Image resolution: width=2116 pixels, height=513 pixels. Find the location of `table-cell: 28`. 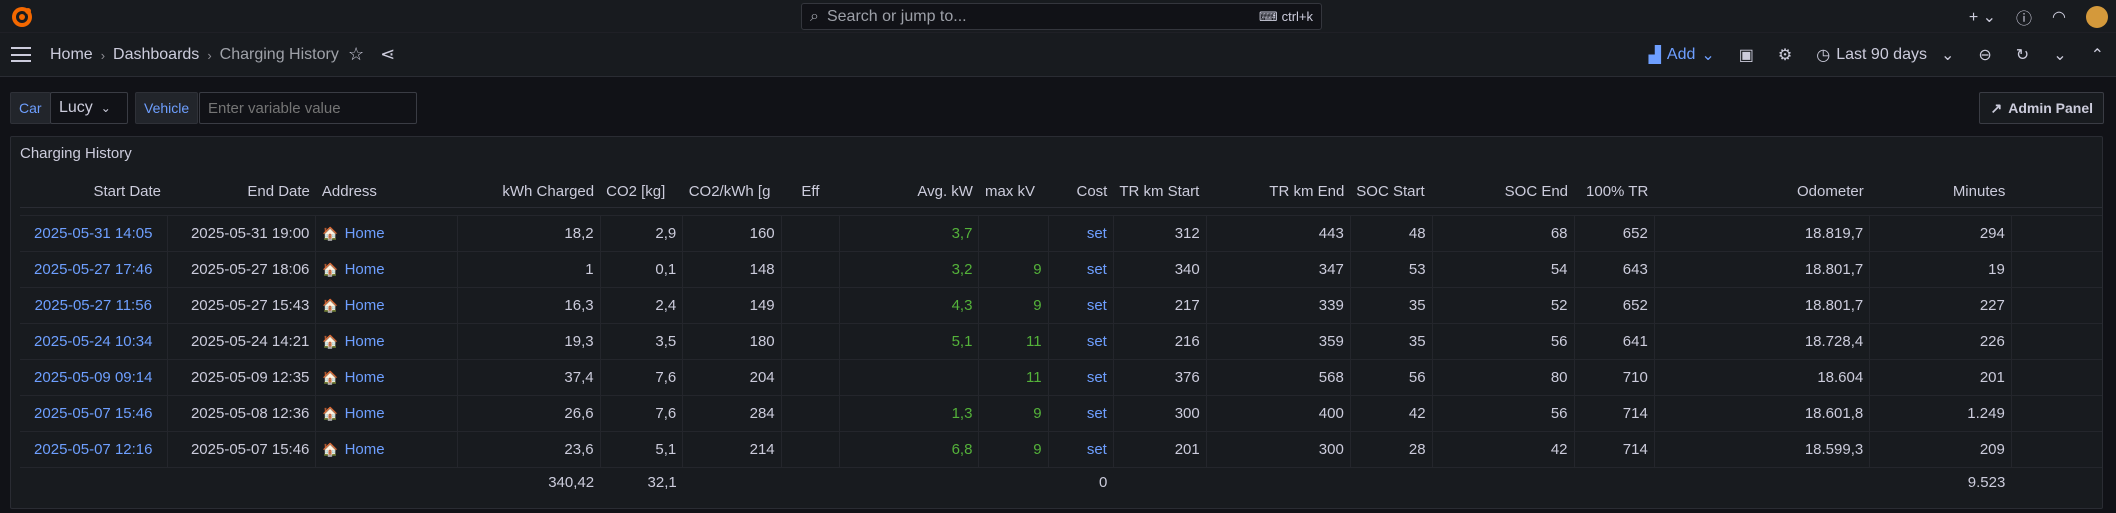

table-cell: 28 is located at coordinates (1391, 449).